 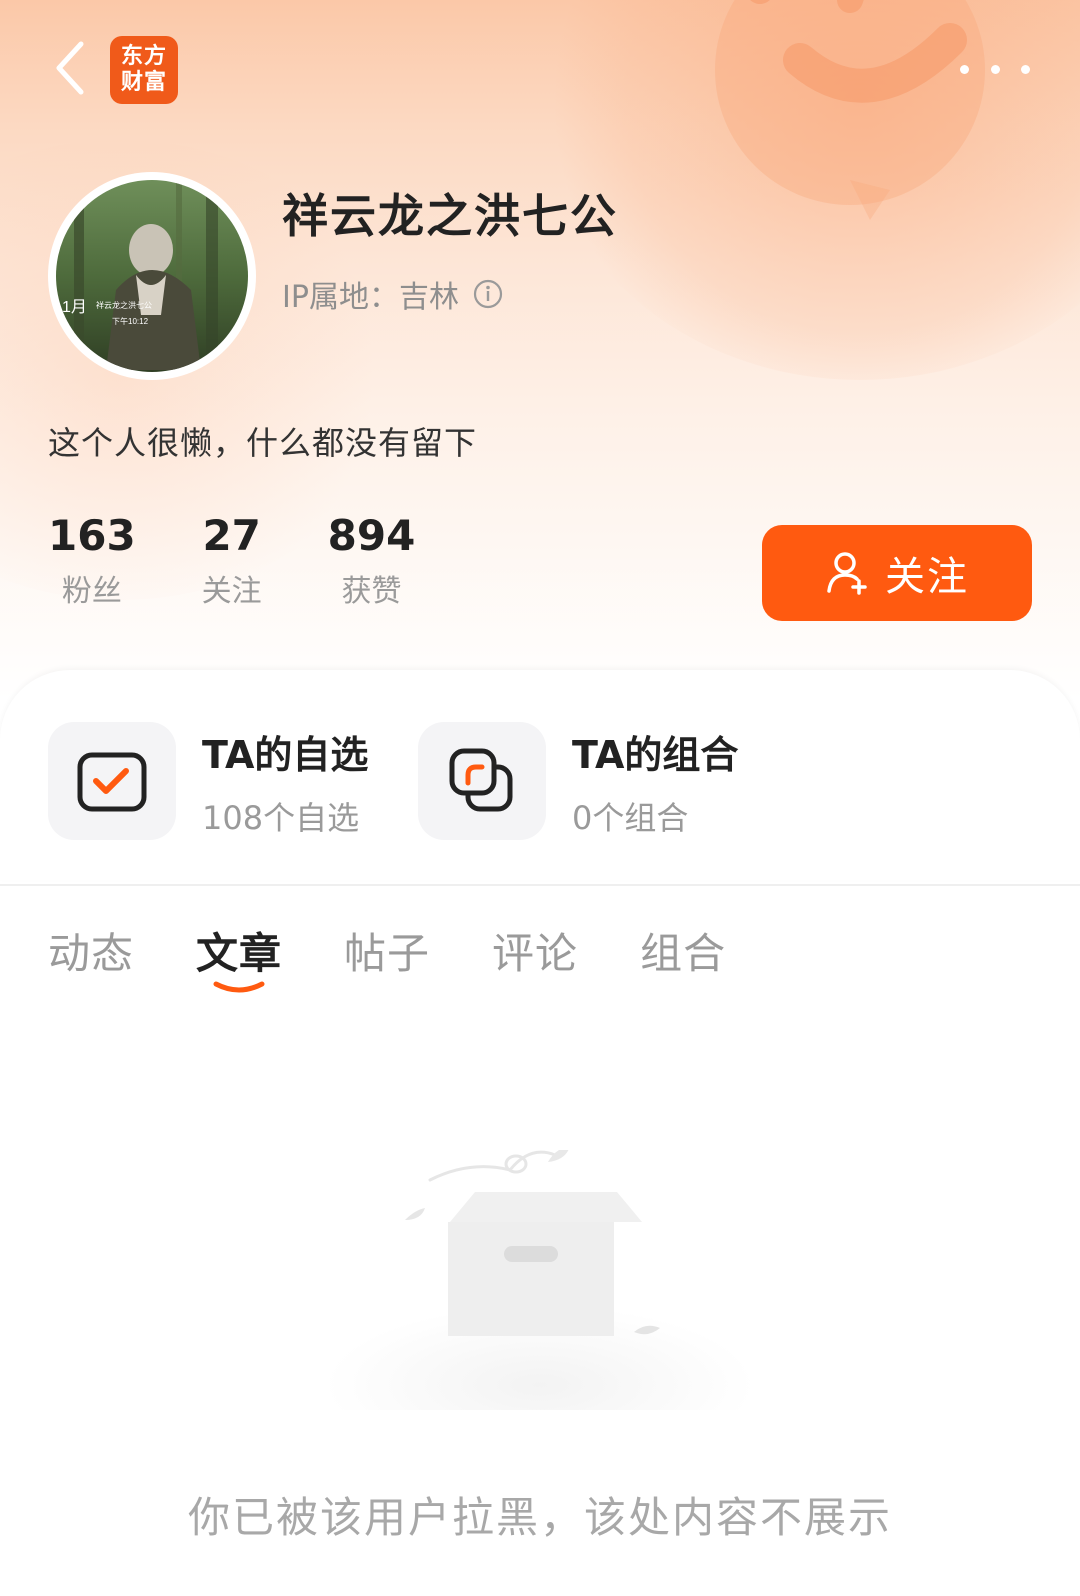 I want to click on active-tab-indicator, so click(x=239, y=987).